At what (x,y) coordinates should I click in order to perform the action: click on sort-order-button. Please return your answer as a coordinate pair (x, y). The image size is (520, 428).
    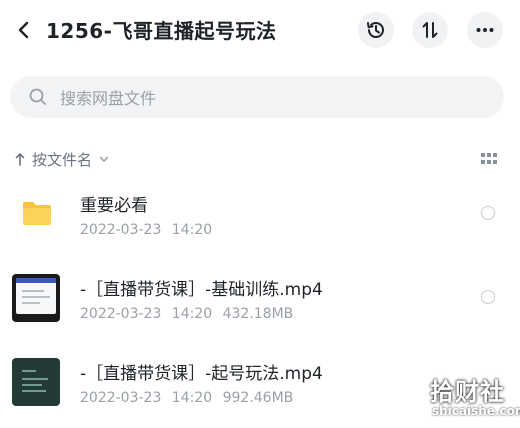
    Looking at the image, I should click on (430, 30).